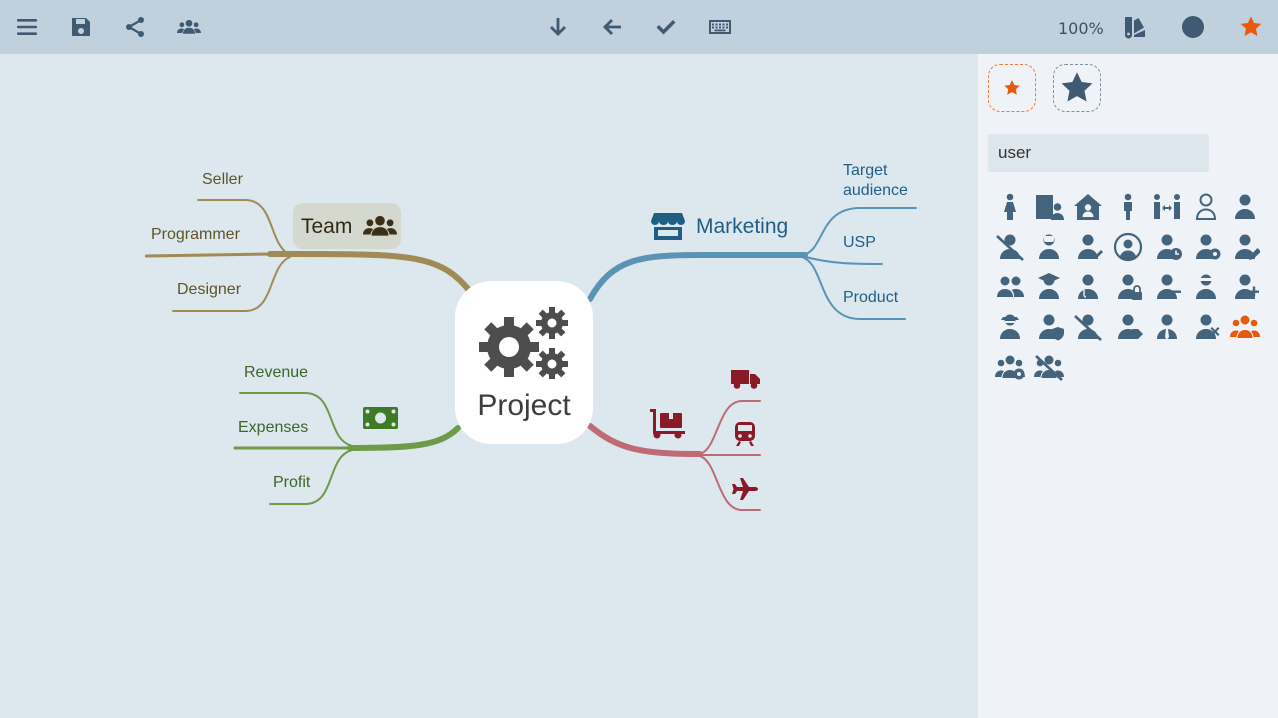 The height and width of the screenshot is (718, 1278). Describe the element at coordinates (327, 226) in the screenshot. I see `team-node-label: Team` at that location.